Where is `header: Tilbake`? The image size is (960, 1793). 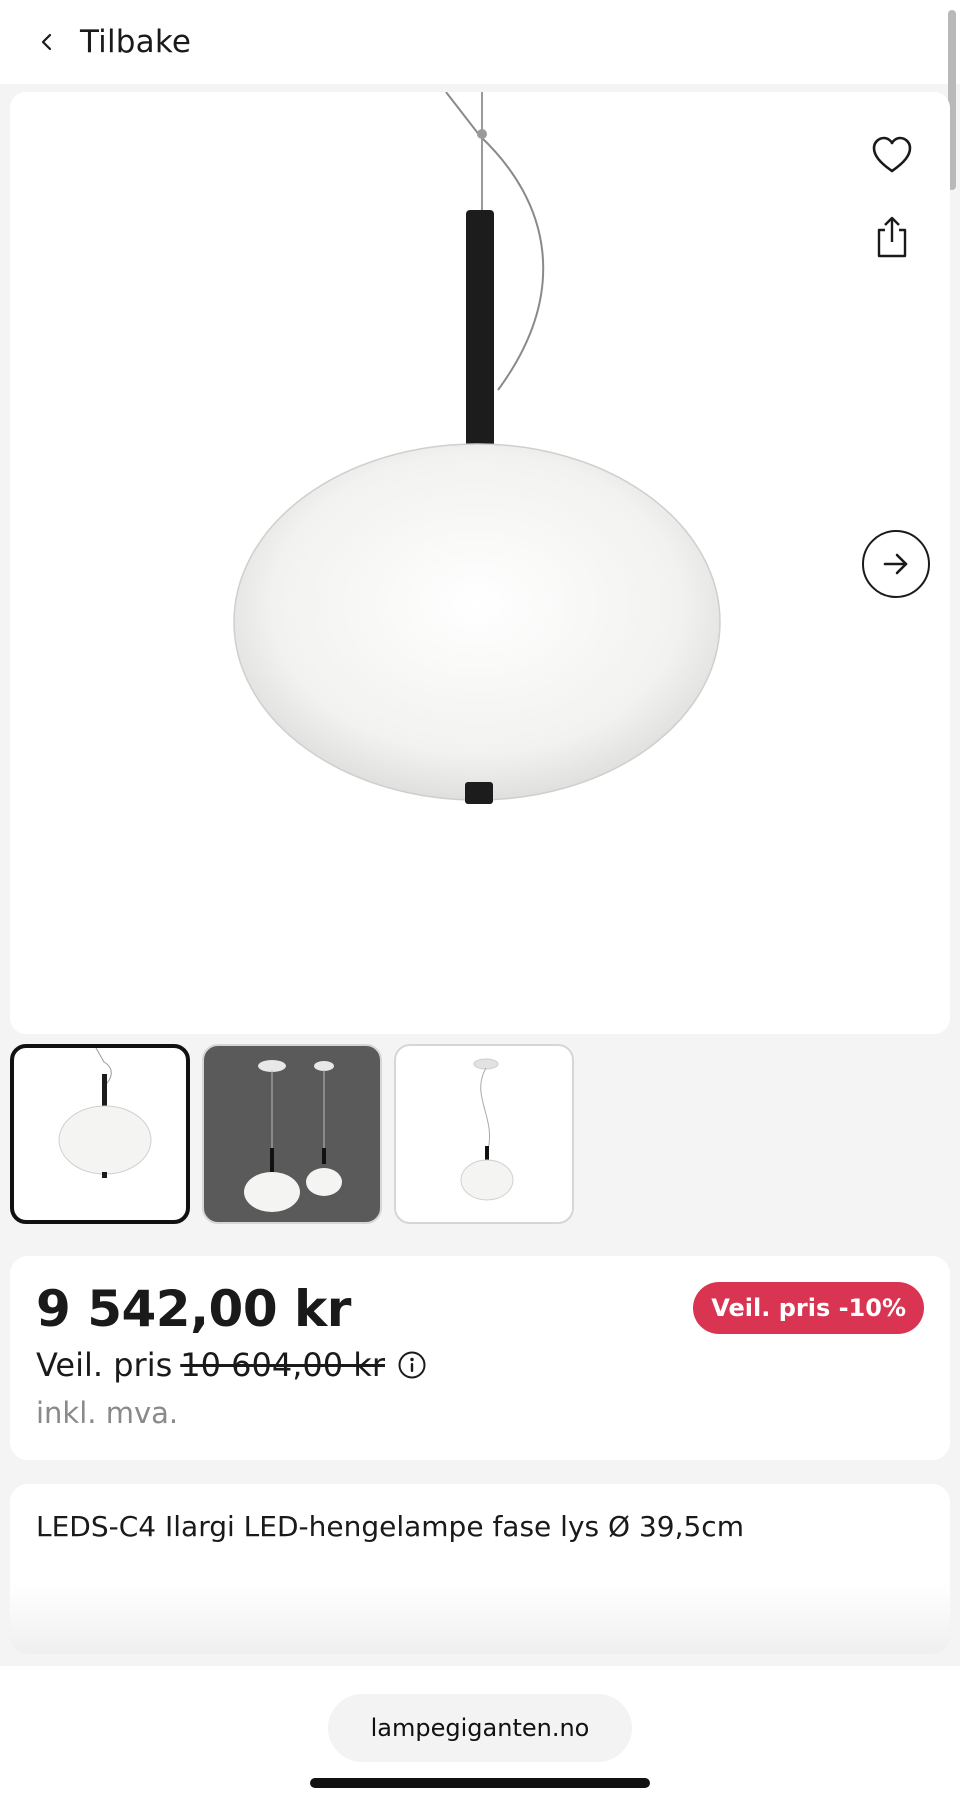 header: Tilbake is located at coordinates (480, 42).